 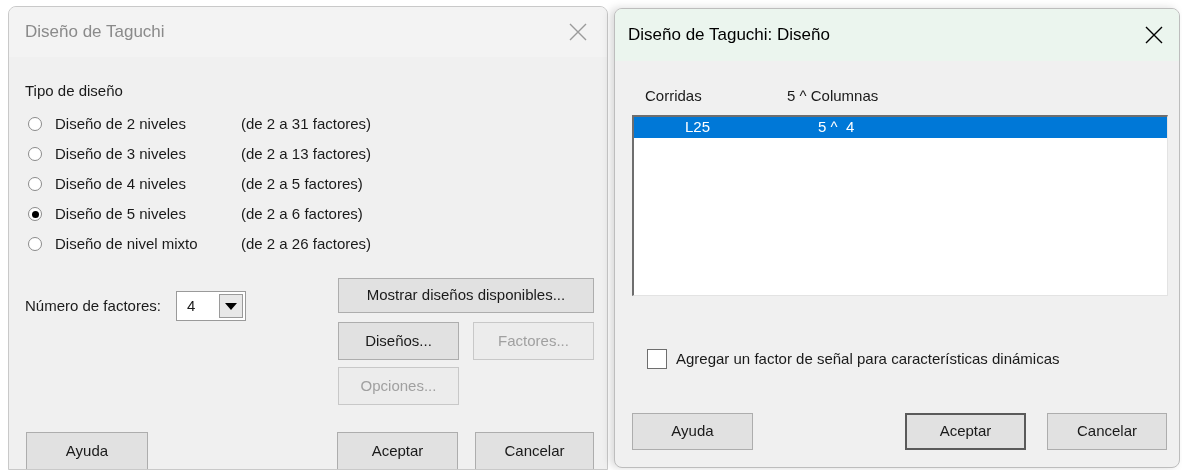 What do you see at coordinates (306, 123) in the screenshot?
I see `factor-range: (de 2 a 31 factores)` at bounding box center [306, 123].